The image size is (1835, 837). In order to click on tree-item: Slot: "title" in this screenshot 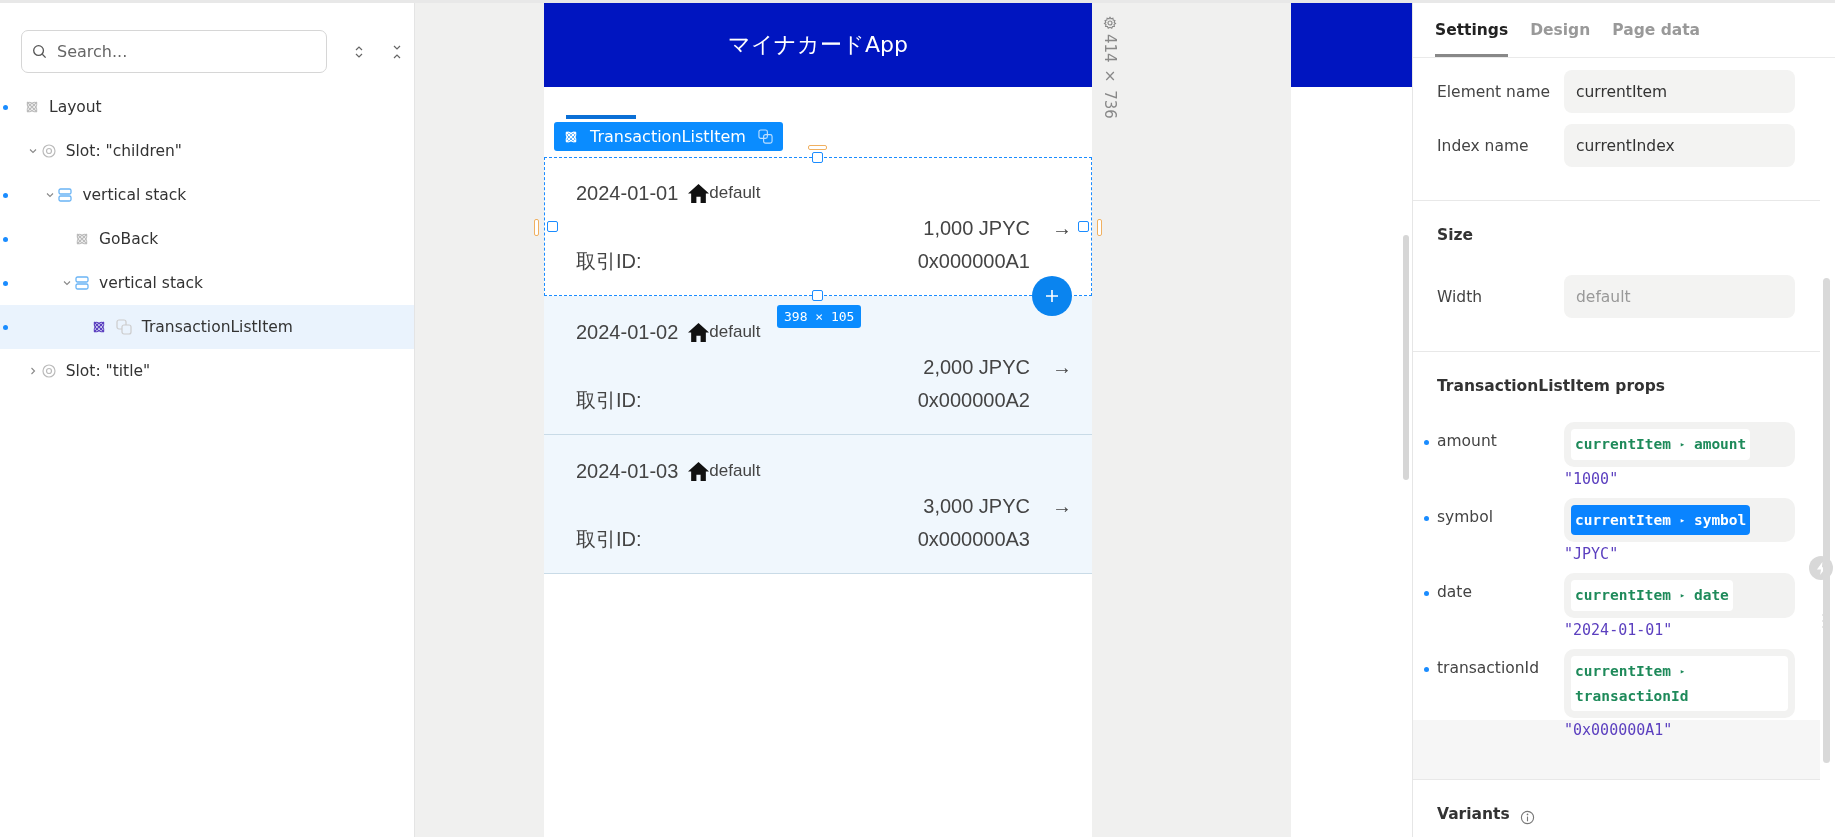, I will do `click(207, 371)`.